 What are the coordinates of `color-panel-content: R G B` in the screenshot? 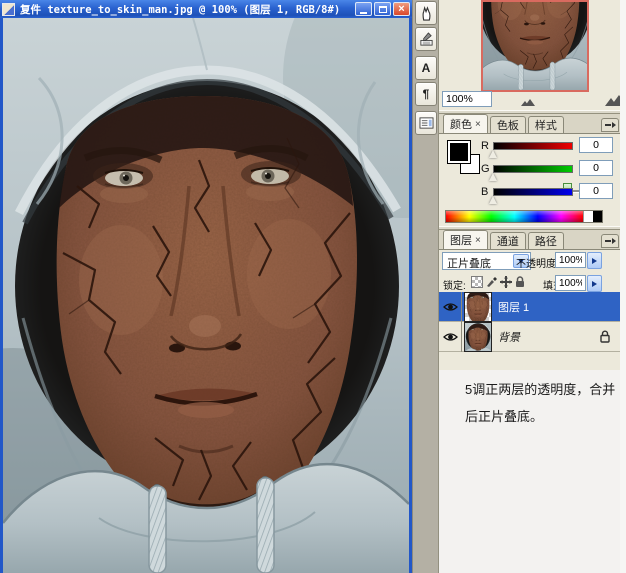 It's located at (530, 180).